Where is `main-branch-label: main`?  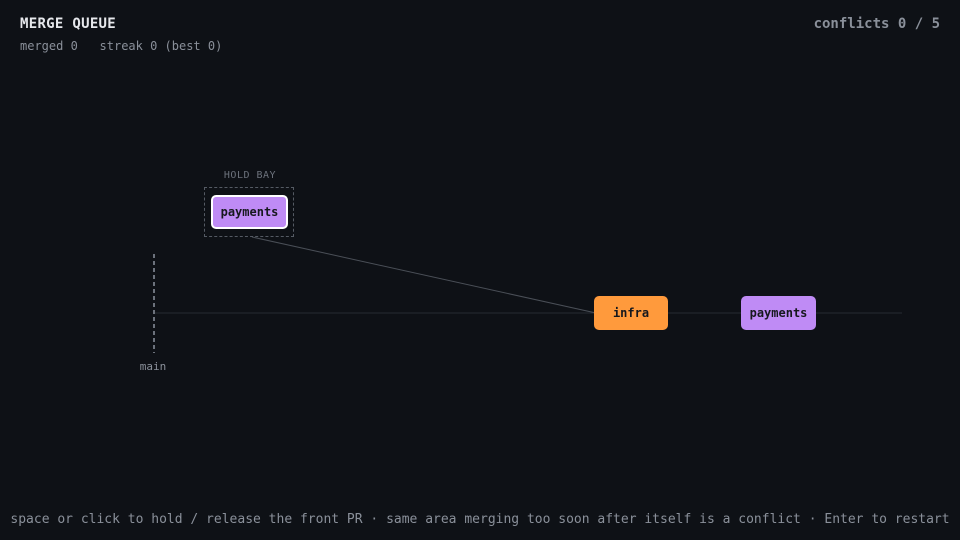 main-branch-label: main is located at coordinates (153, 366).